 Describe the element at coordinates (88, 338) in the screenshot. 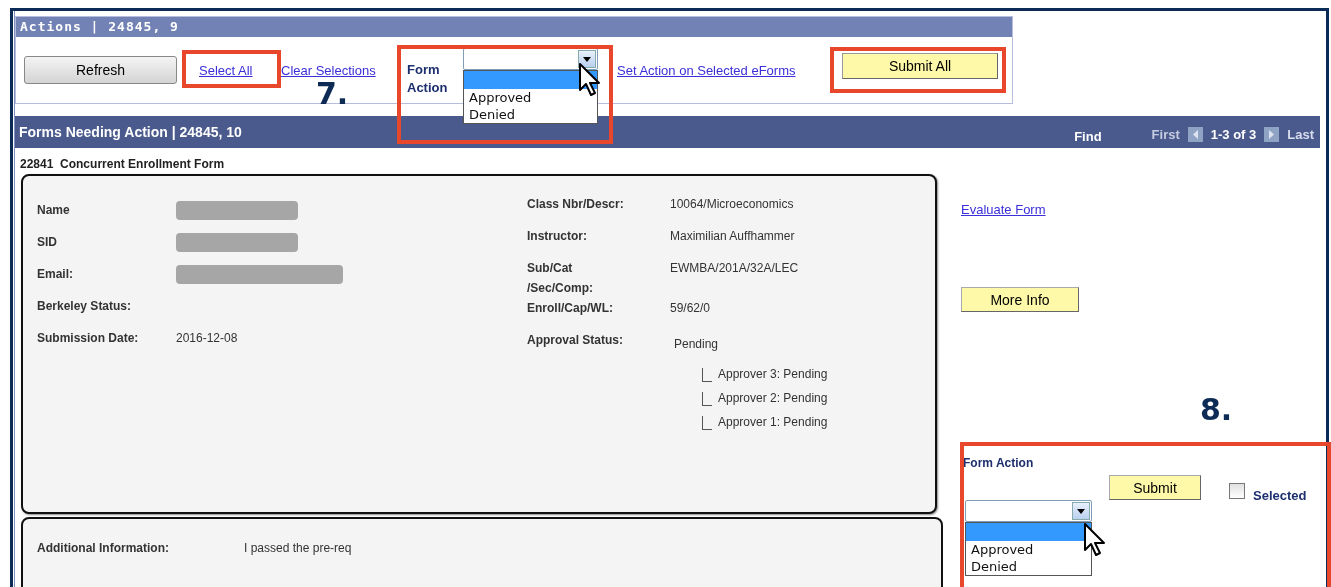

I see `field-label: Submission Date:` at that location.